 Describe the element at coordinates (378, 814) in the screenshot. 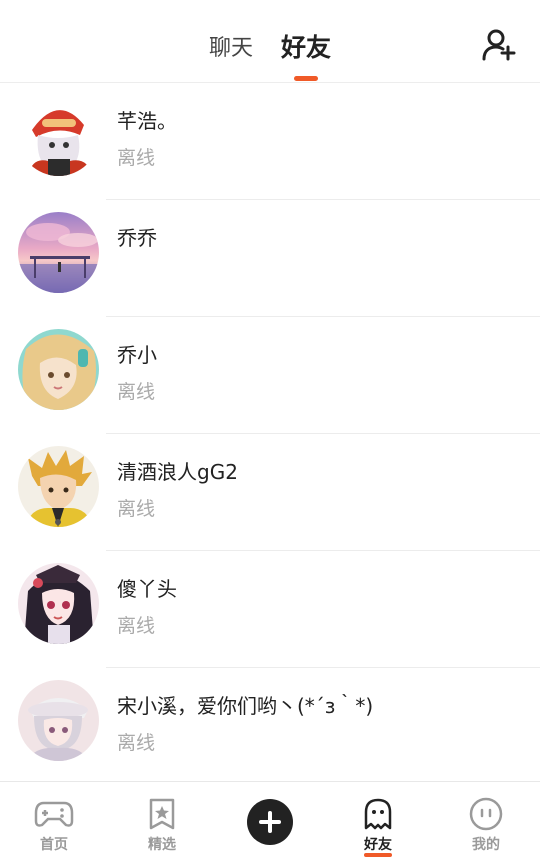

I see `ghost-icon` at that location.